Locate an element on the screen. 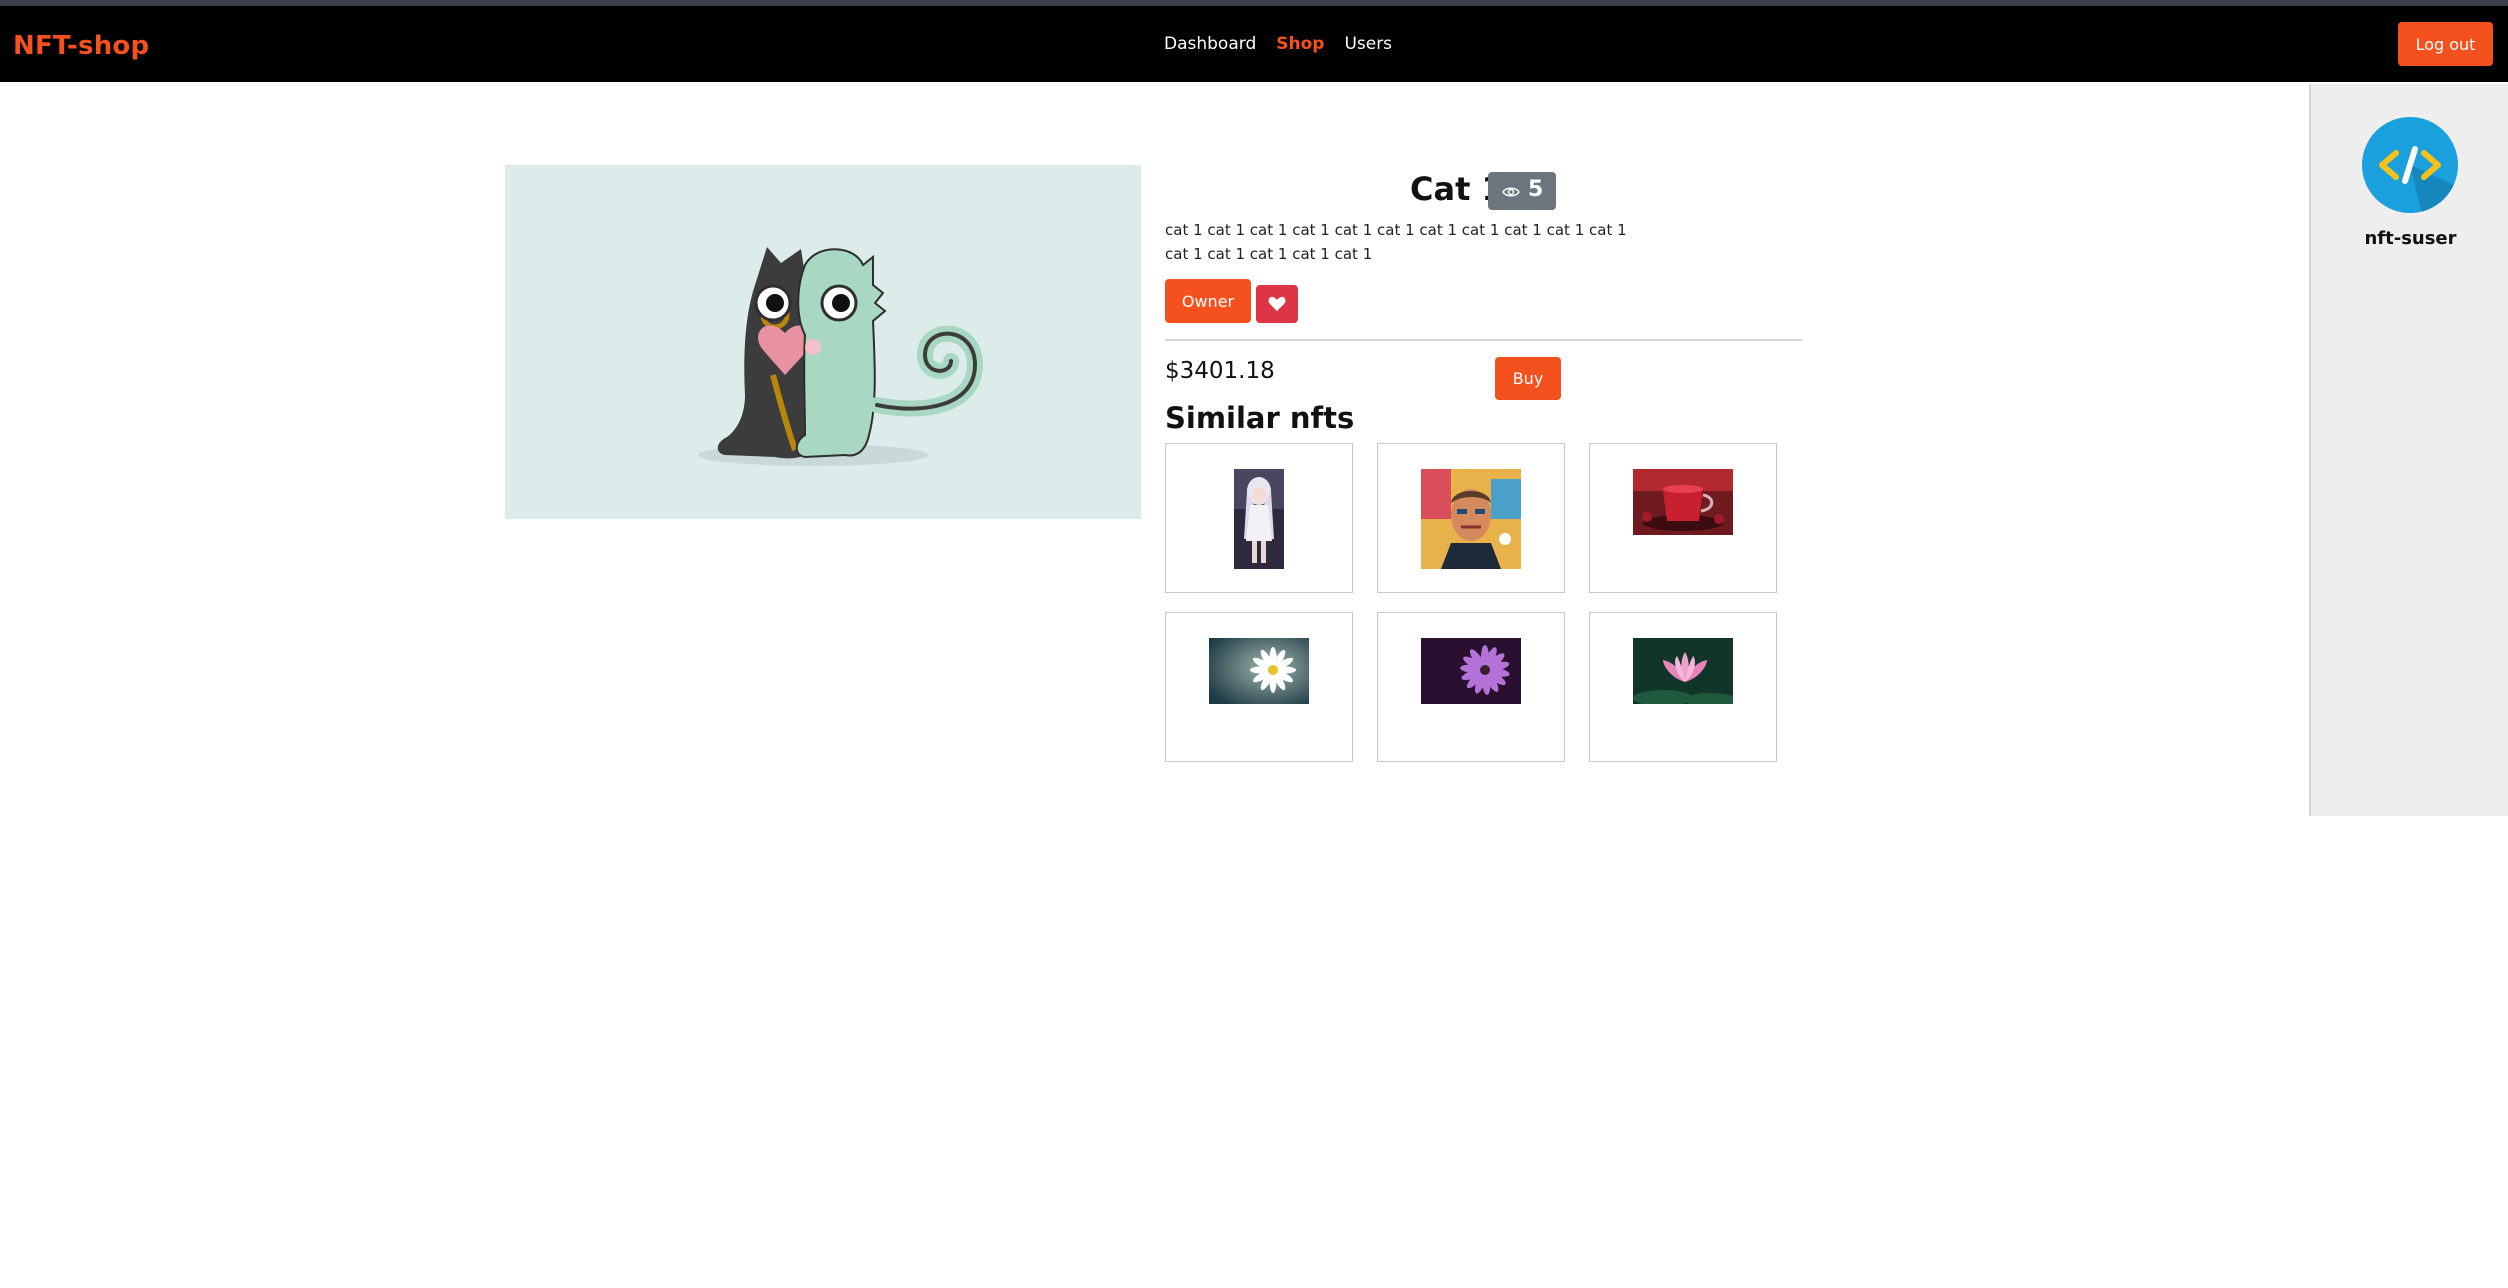  like-button is located at coordinates (1277, 304).